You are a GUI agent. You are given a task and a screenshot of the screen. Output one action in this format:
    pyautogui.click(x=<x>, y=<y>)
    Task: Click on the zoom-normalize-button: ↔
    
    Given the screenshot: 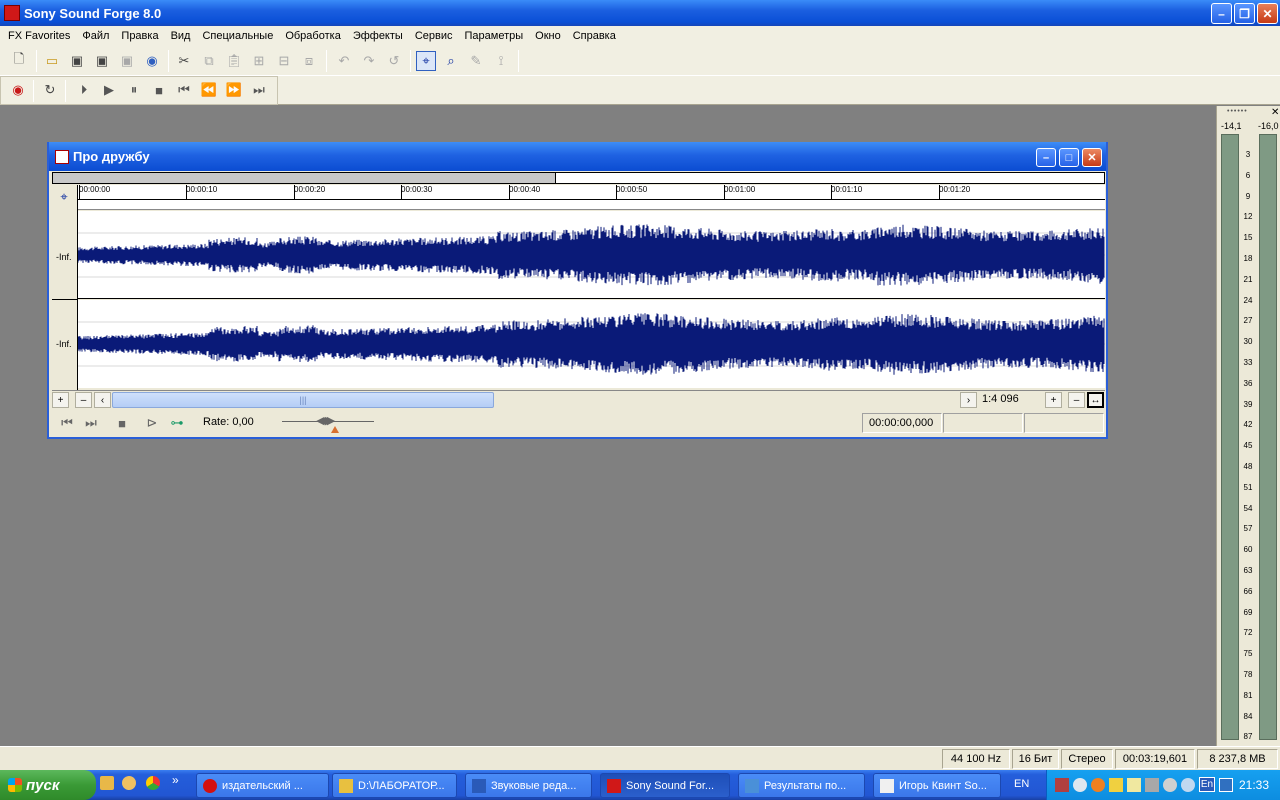 What is the action you would take?
    pyautogui.click(x=1095, y=400)
    